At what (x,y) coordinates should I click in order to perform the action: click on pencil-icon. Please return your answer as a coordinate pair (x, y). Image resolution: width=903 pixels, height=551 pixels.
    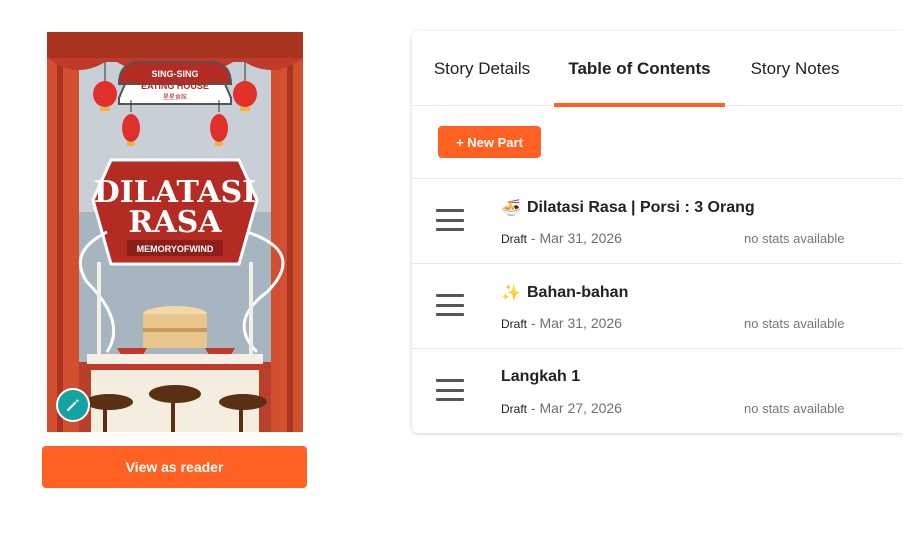
    Looking at the image, I should click on (73, 405).